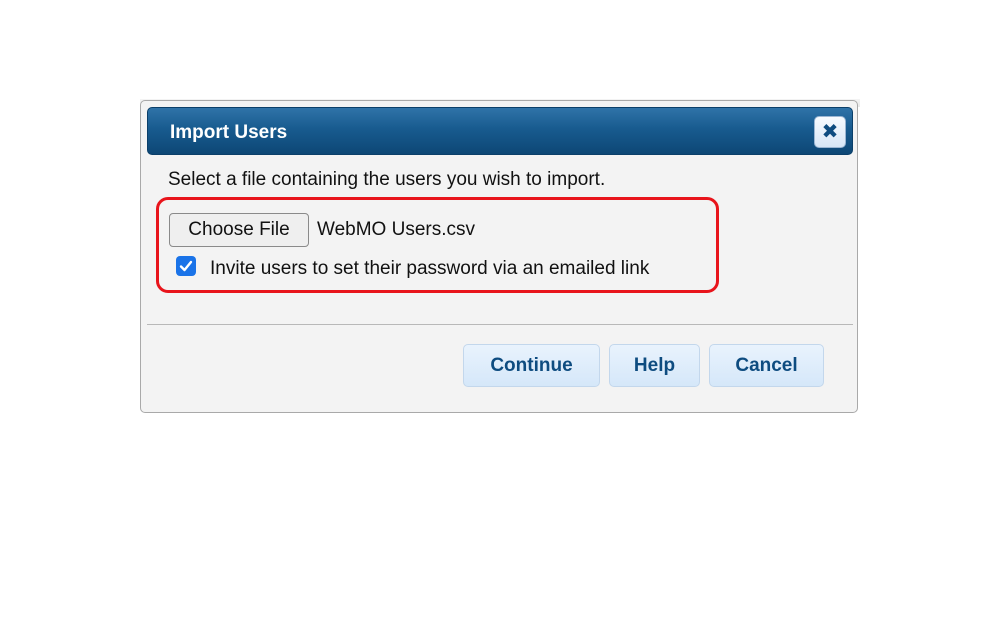 Image resolution: width=1000 pixels, height=625 pixels. I want to click on close-button: ✖, so click(830, 132).